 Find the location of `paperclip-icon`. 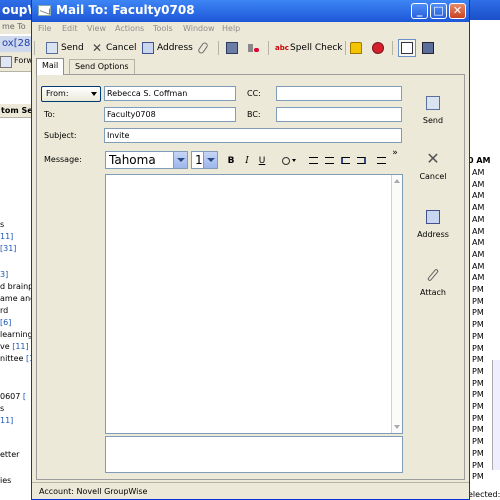

paperclip-icon is located at coordinates (203, 48).